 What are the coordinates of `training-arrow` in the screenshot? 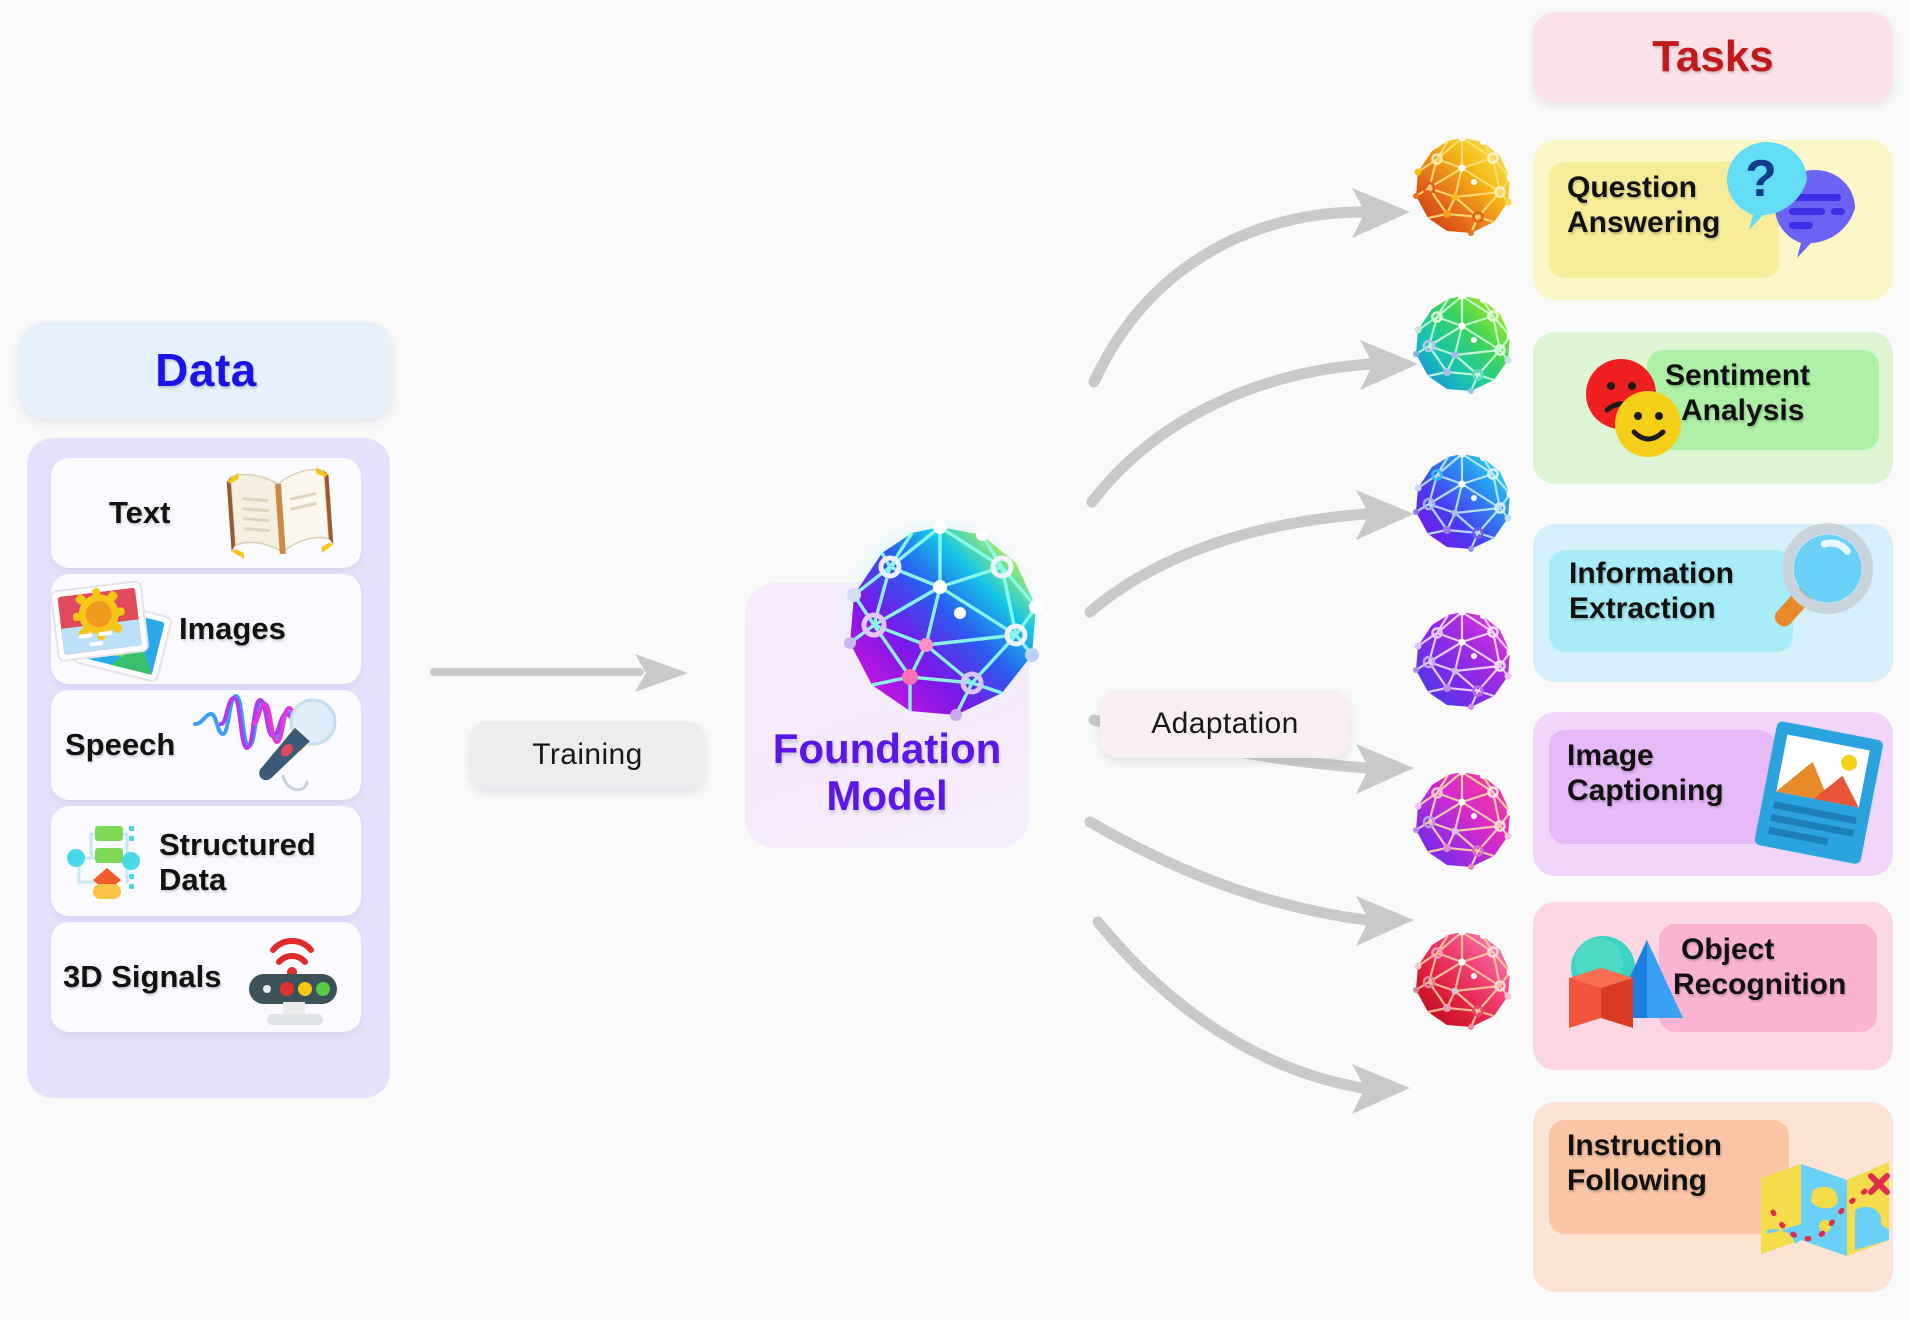 It's located at (565, 685).